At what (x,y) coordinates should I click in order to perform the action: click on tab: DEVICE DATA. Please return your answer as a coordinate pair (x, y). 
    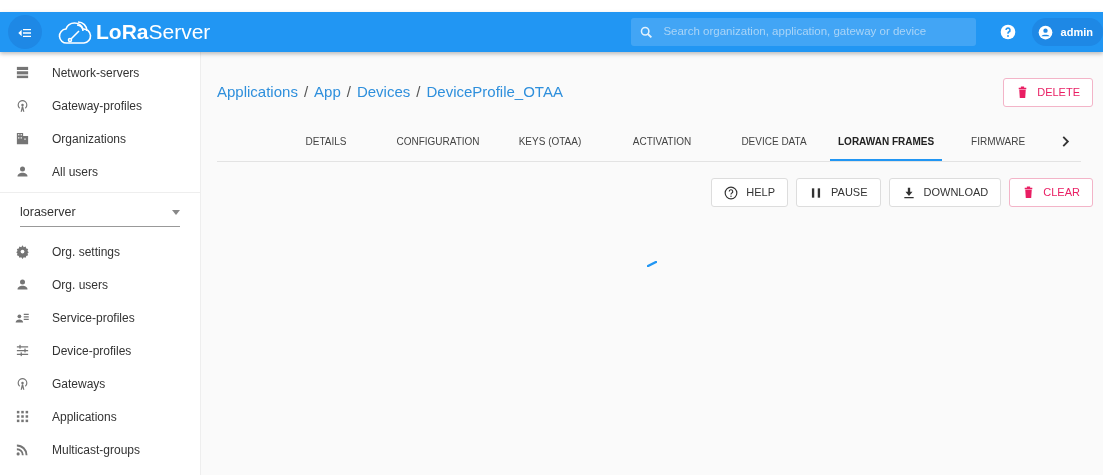
    Looking at the image, I should click on (774, 142).